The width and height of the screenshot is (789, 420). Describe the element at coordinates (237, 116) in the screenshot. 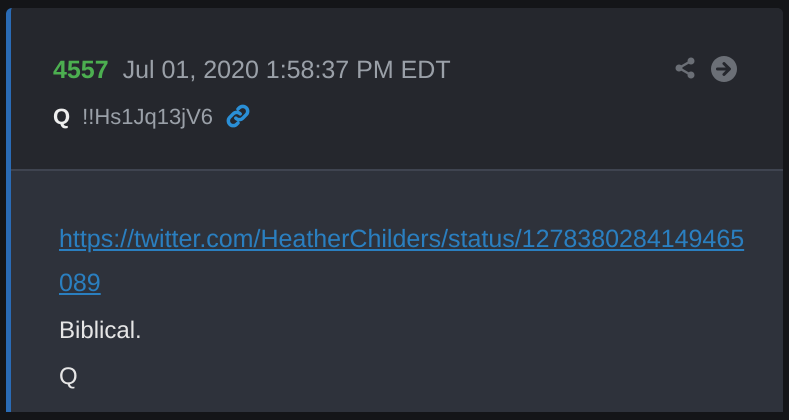

I see `link-icon` at that location.